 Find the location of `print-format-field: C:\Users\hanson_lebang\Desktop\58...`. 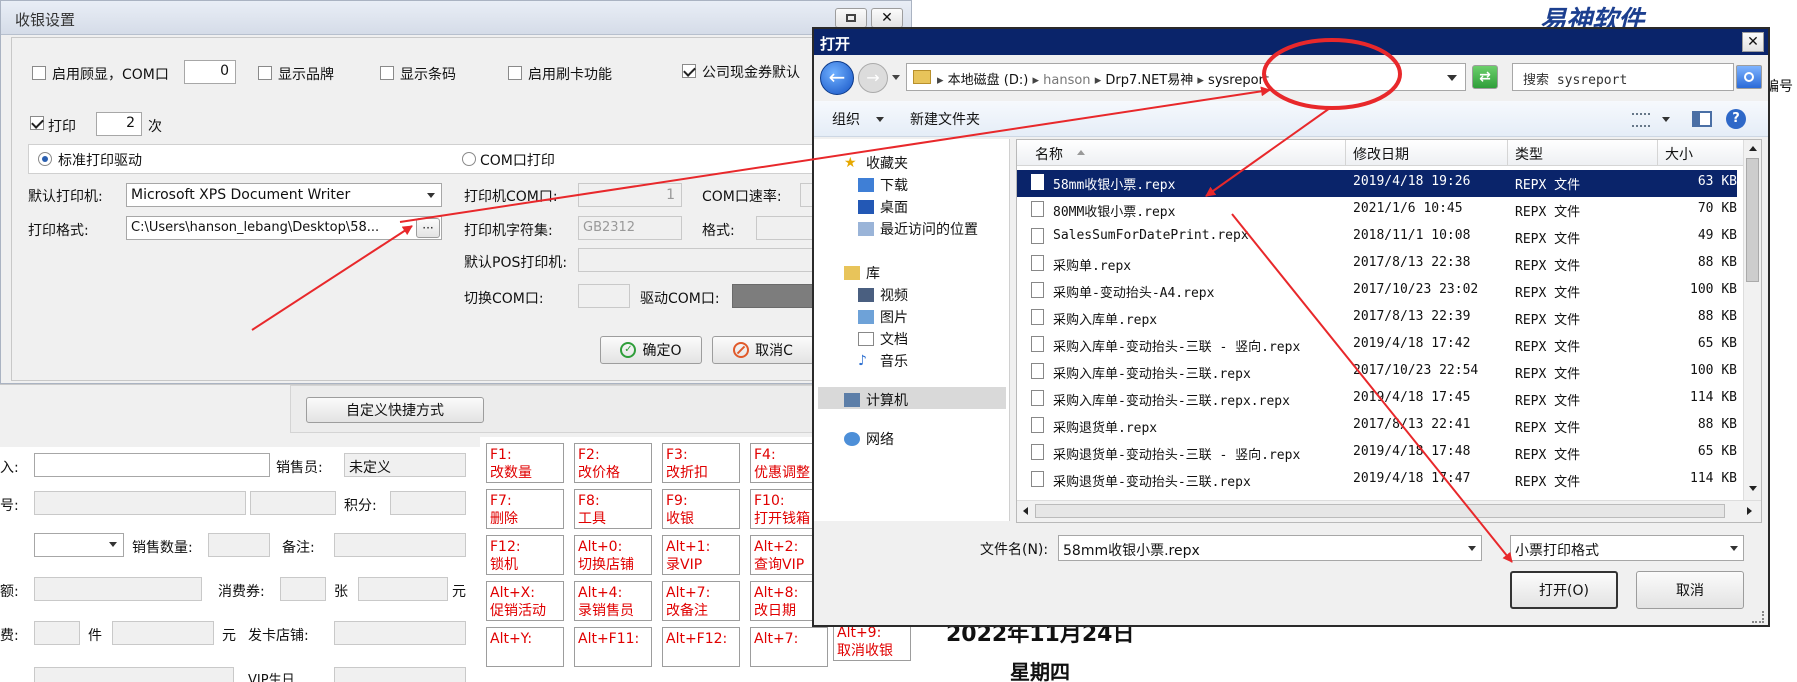

print-format-field: C:\Users\hanson_lebang\Desktop\58... is located at coordinates (284, 228).